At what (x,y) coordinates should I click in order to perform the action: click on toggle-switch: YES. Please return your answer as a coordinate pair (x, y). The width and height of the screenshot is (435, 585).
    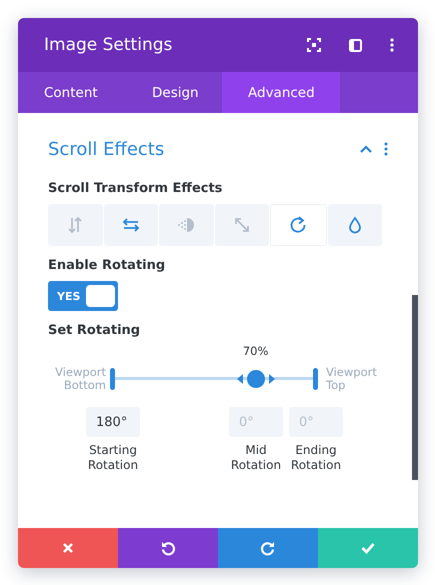
    Looking at the image, I should click on (83, 296).